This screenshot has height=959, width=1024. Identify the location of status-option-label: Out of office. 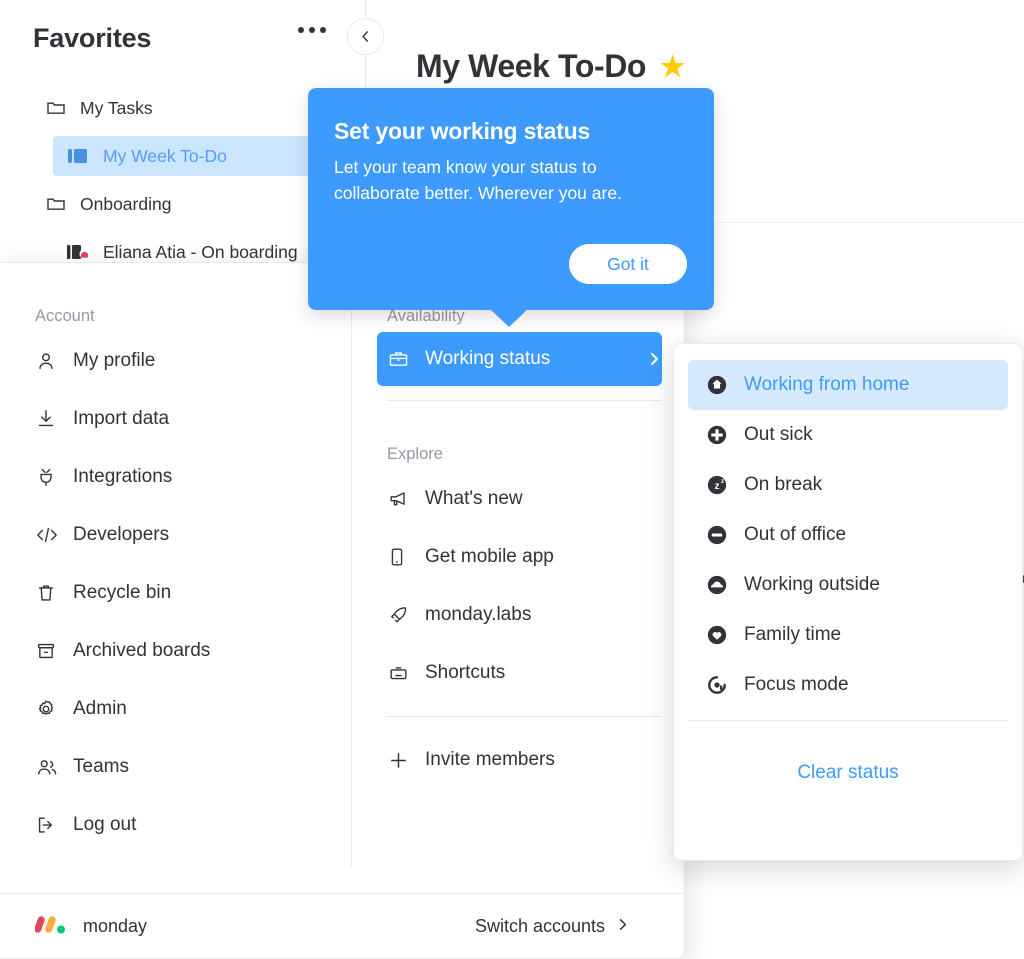
(795, 534).